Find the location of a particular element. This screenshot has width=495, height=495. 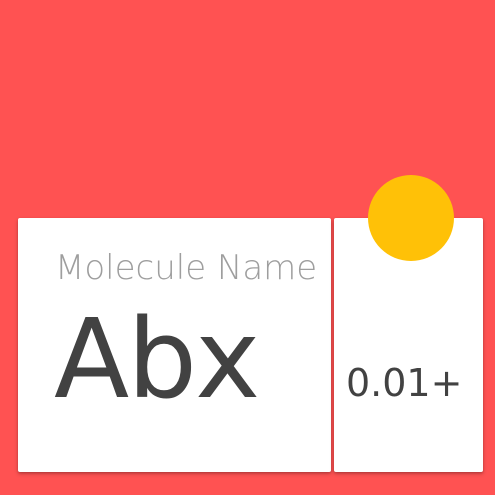

molecule-value: Abx is located at coordinates (157, 359).